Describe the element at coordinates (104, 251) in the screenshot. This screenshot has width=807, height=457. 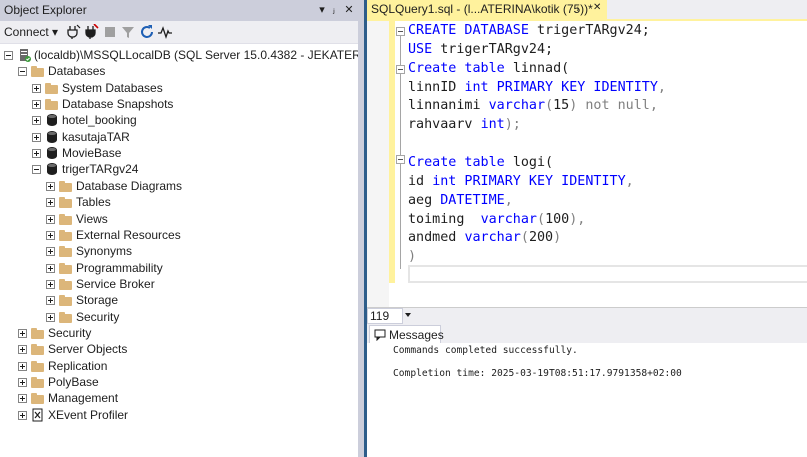
I see `tree-node-label: Synonyms` at that location.